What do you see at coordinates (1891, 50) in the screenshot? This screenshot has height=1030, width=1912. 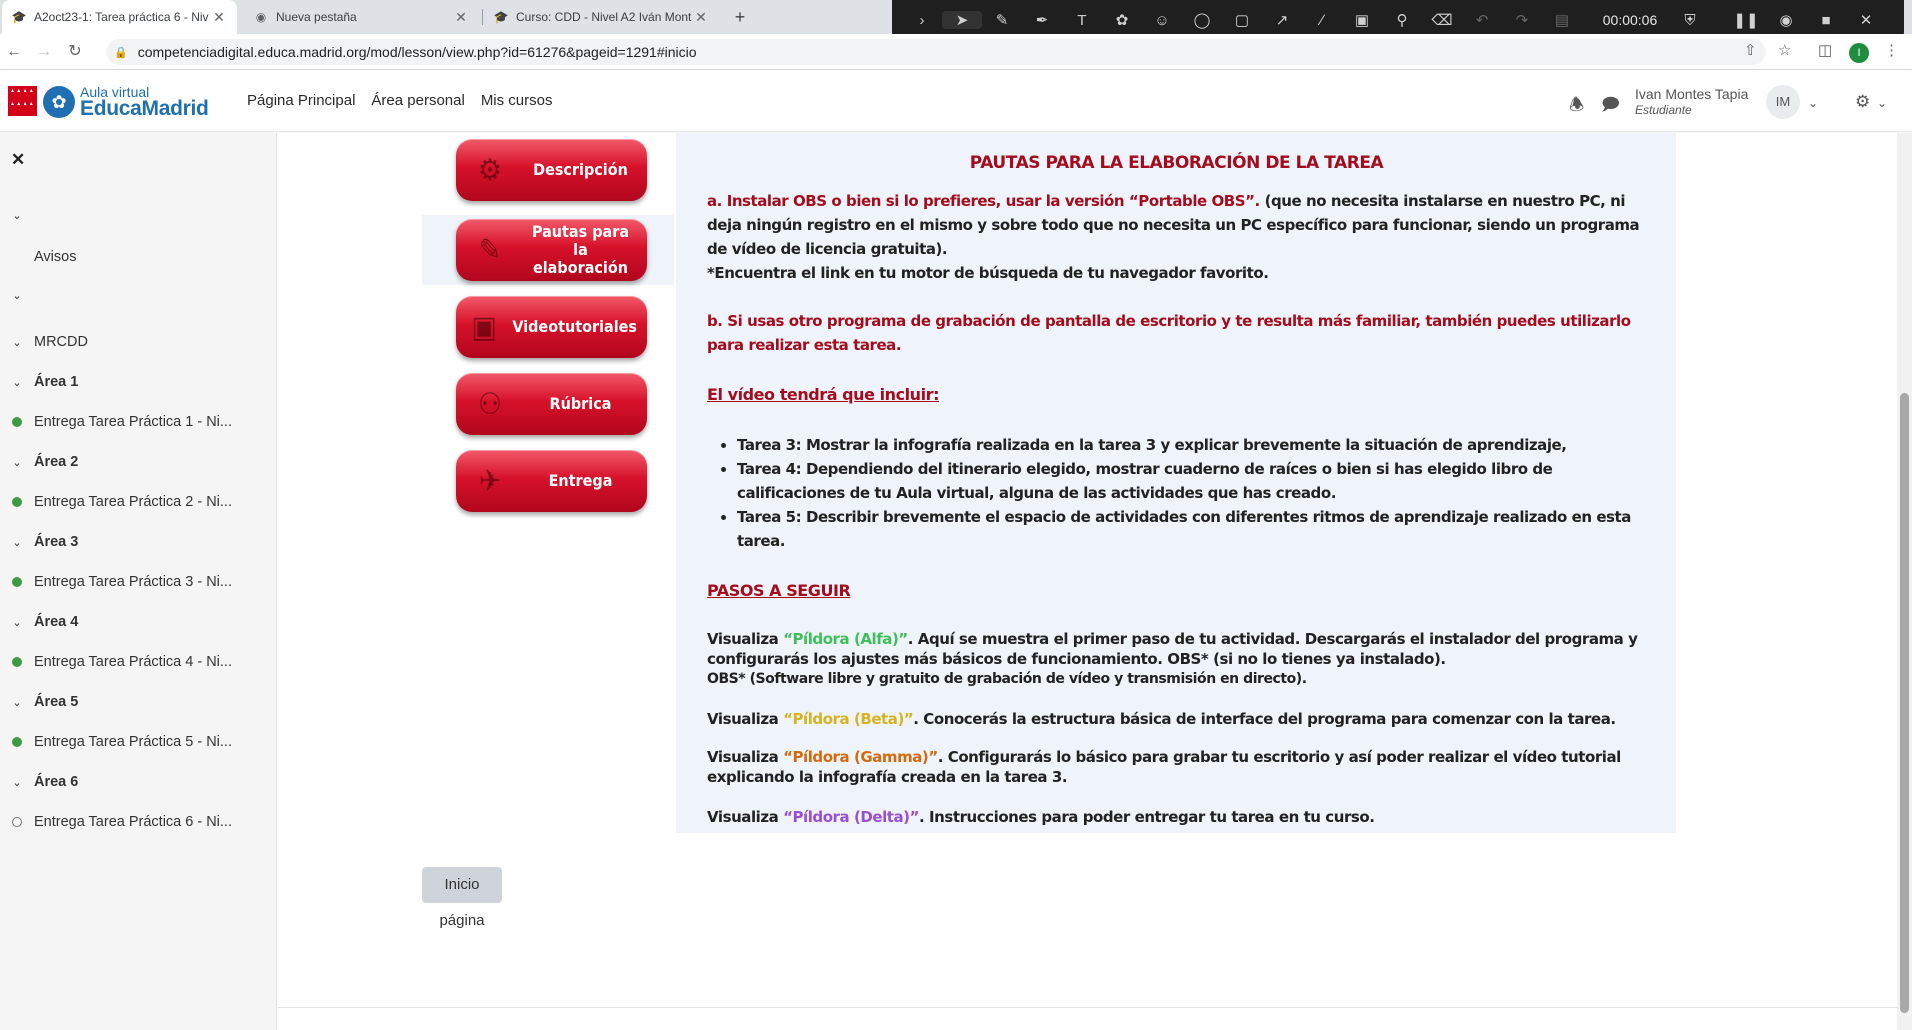 I see `kebab-menu-icon: ⋮` at bounding box center [1891, 50].